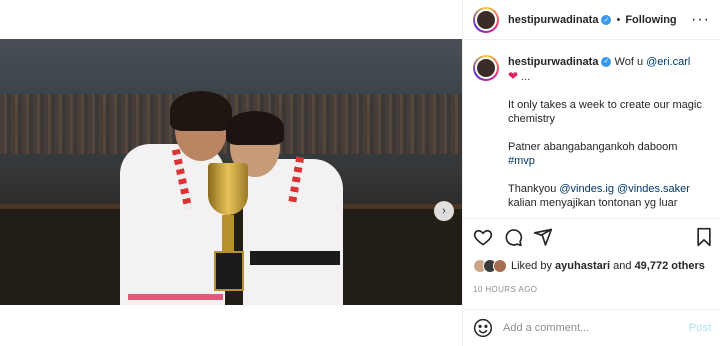  What do you see at coordinates (521, 161) in the screenshot?
I see `hashtag-link: #mvp` at bounding box center [521, 161].